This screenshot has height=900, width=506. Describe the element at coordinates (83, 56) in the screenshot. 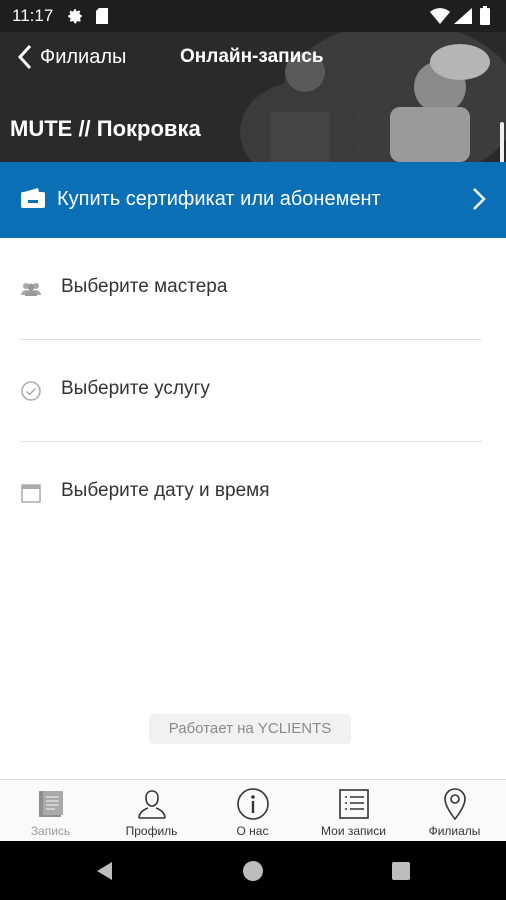

I see `back-label: Филиалы` at that location.